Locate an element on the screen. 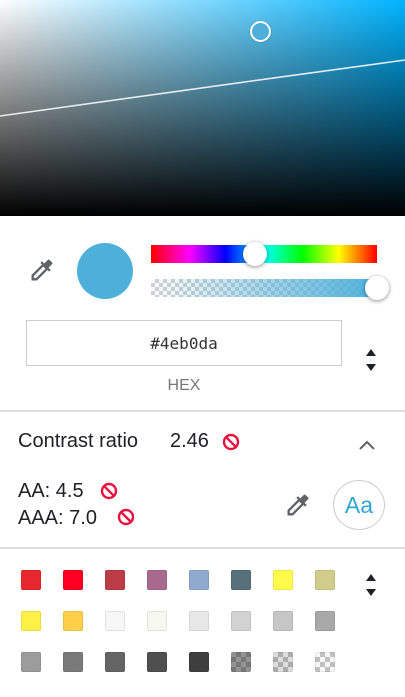 The height and width of the screenshot is (697, 405). alpha-slider-thumb is located at coordinates (377, 288).